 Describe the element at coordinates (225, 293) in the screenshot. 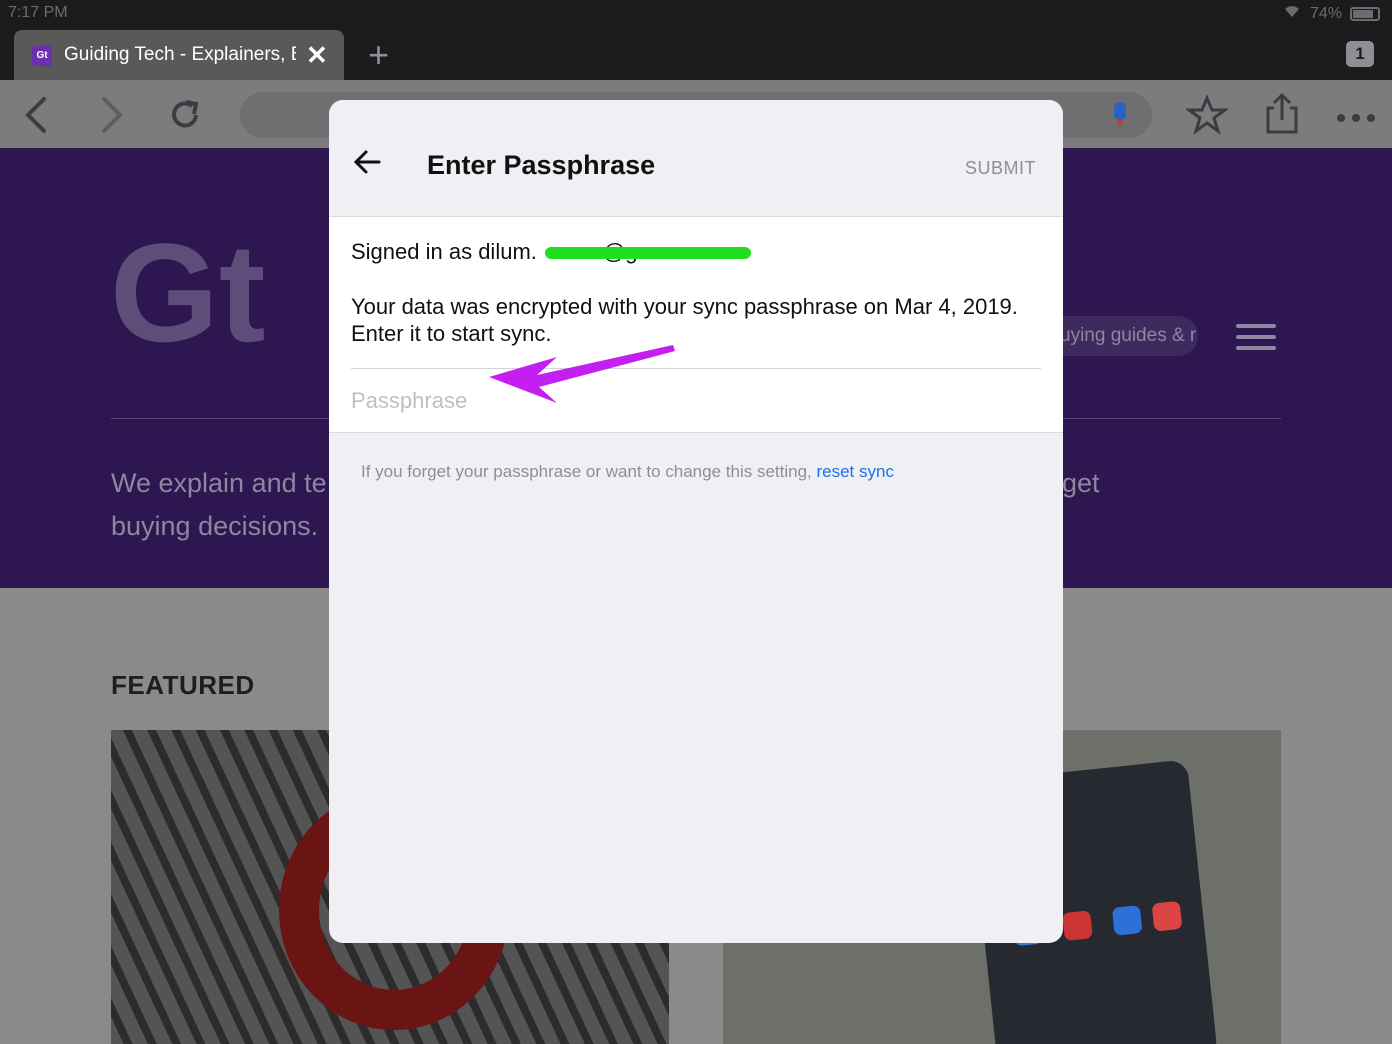

I see `site-logo: Gt` at that location.